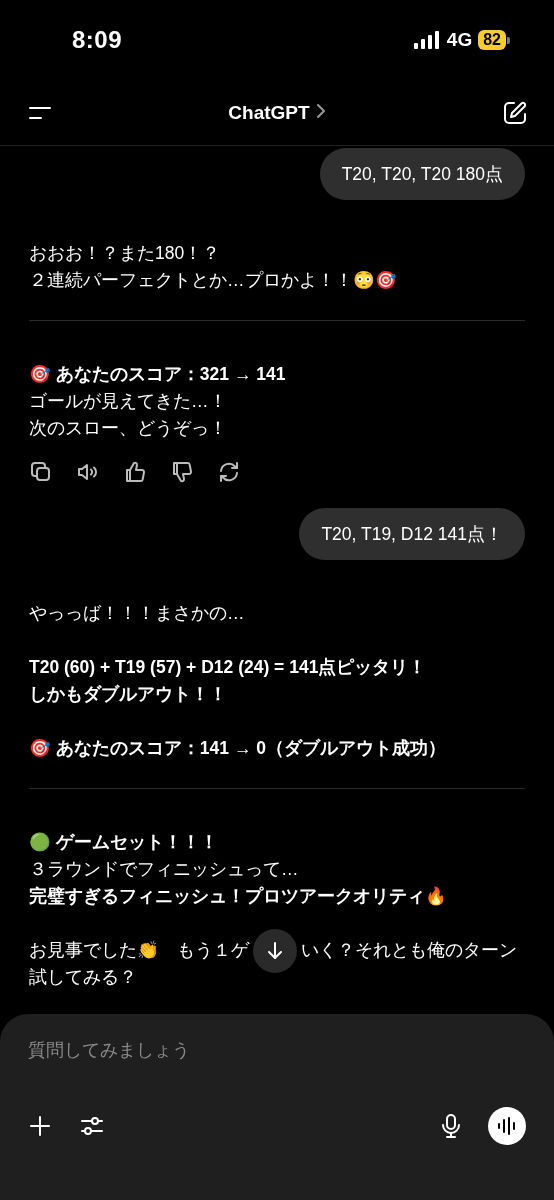  I want to click on user-message-bubble: T20, T20, T20 180点, so click(422, 174).